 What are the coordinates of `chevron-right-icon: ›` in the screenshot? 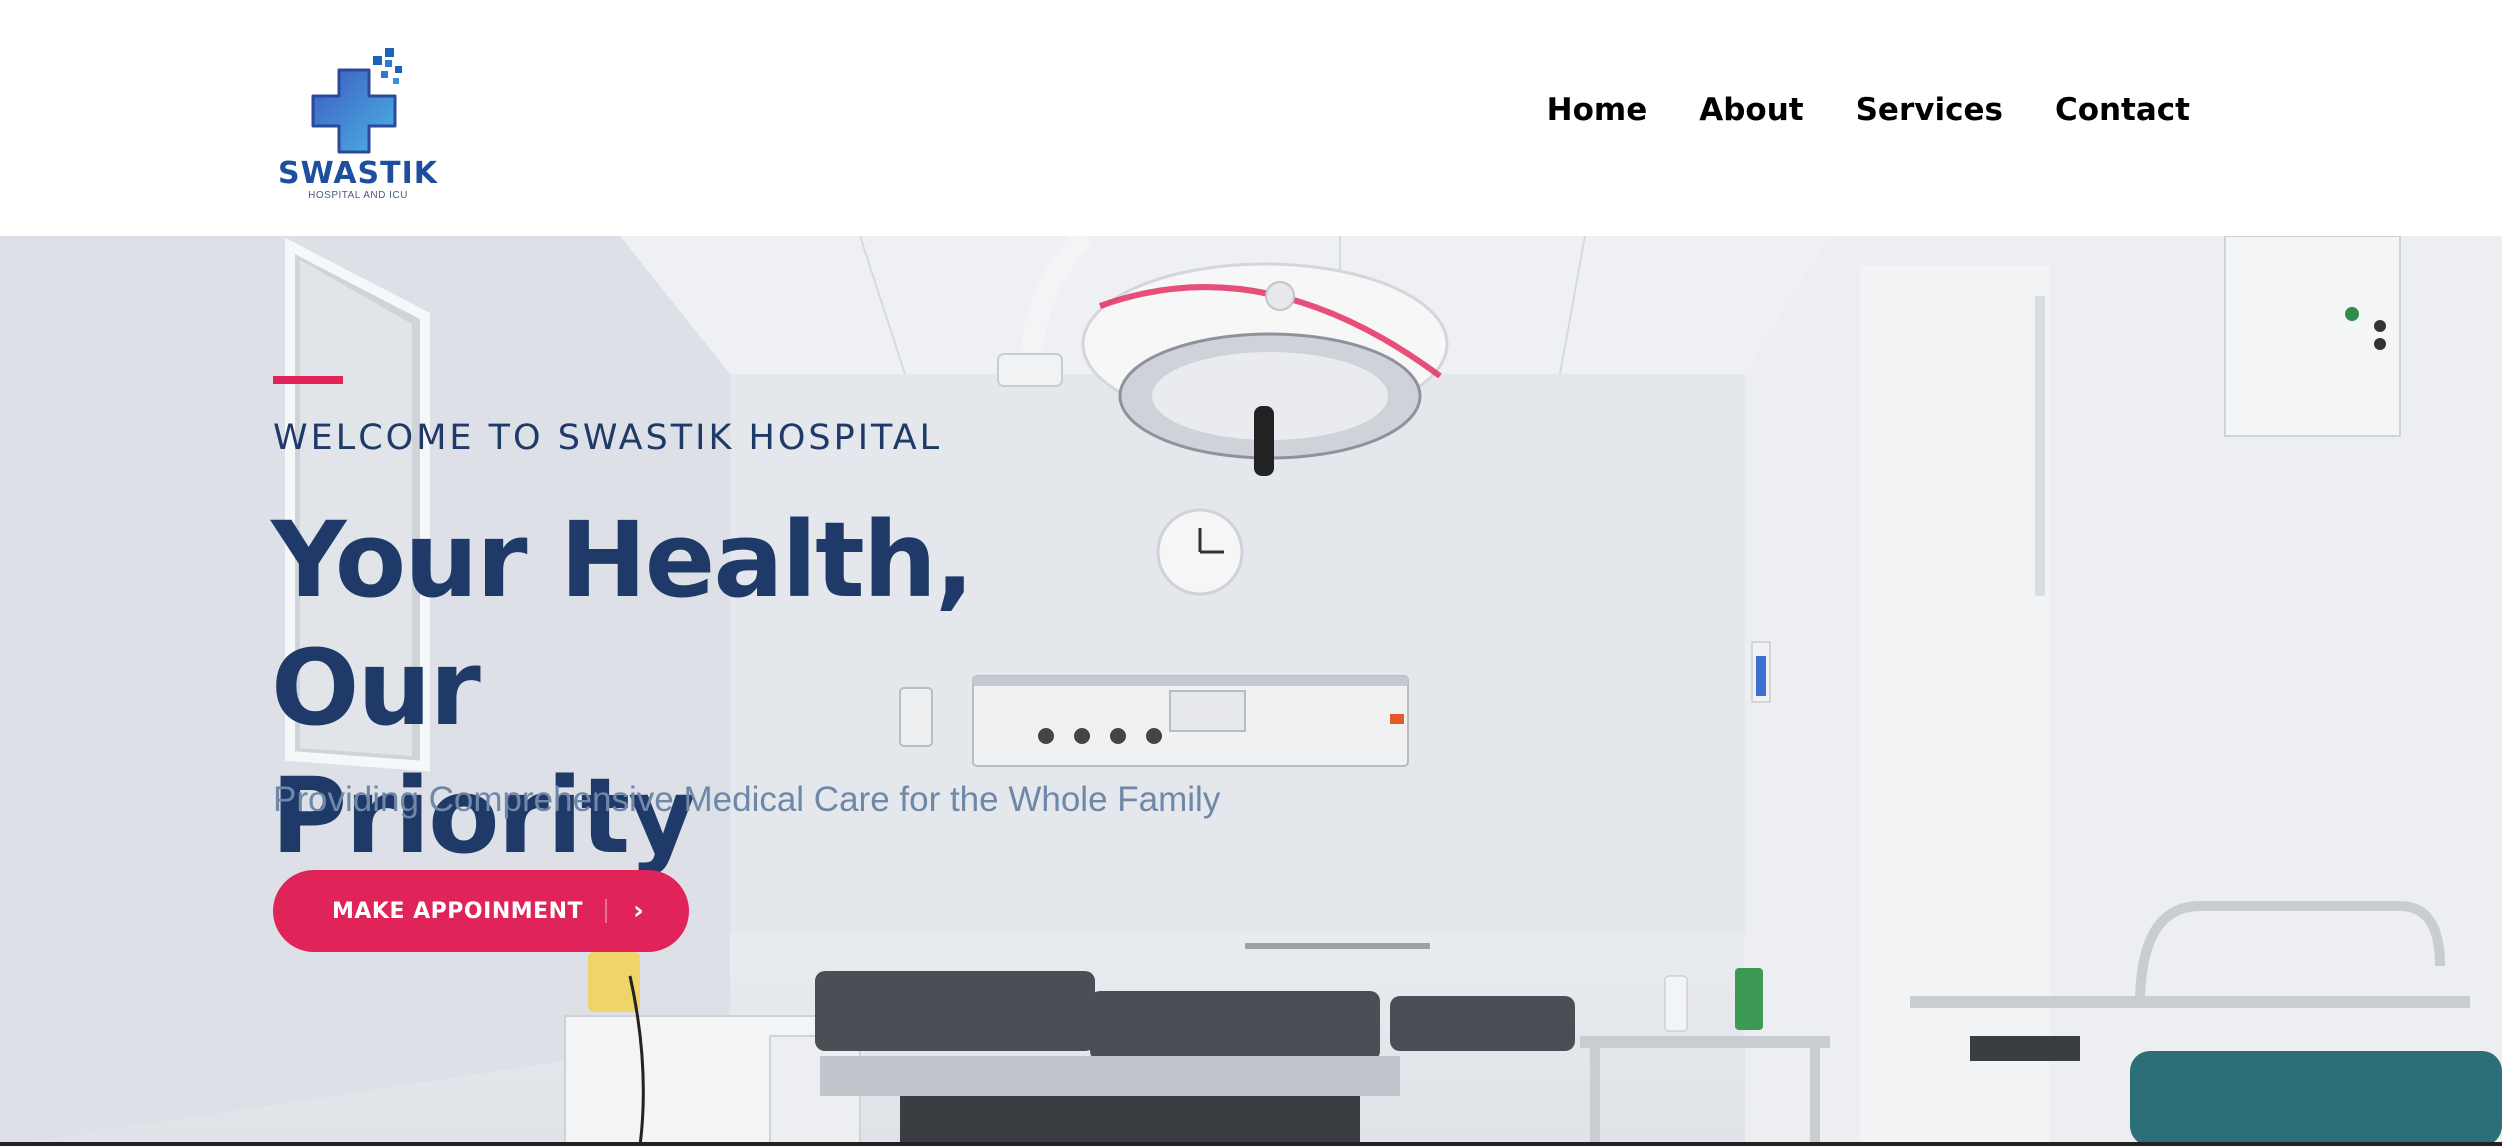 It's located at (639, 911).